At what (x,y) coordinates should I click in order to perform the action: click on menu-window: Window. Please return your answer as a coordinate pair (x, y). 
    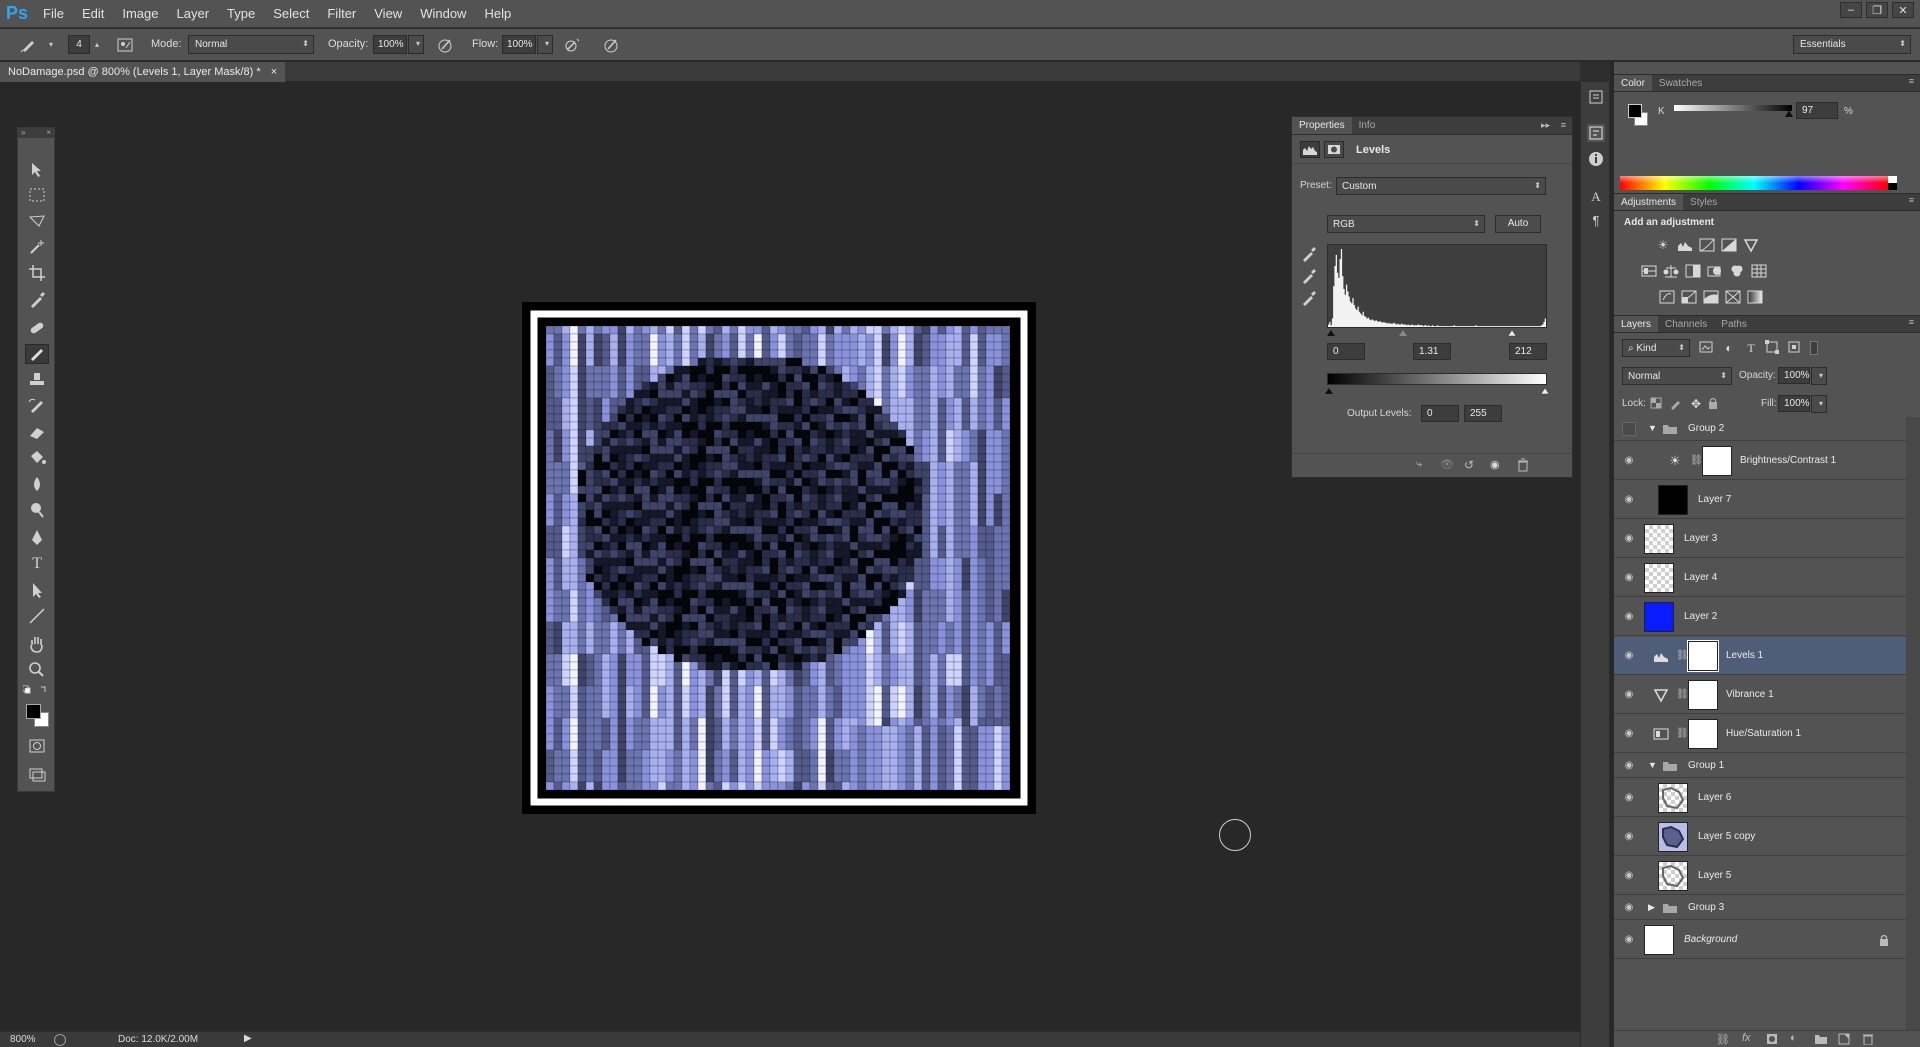
    Looking at the image, I should click on (443, 14).